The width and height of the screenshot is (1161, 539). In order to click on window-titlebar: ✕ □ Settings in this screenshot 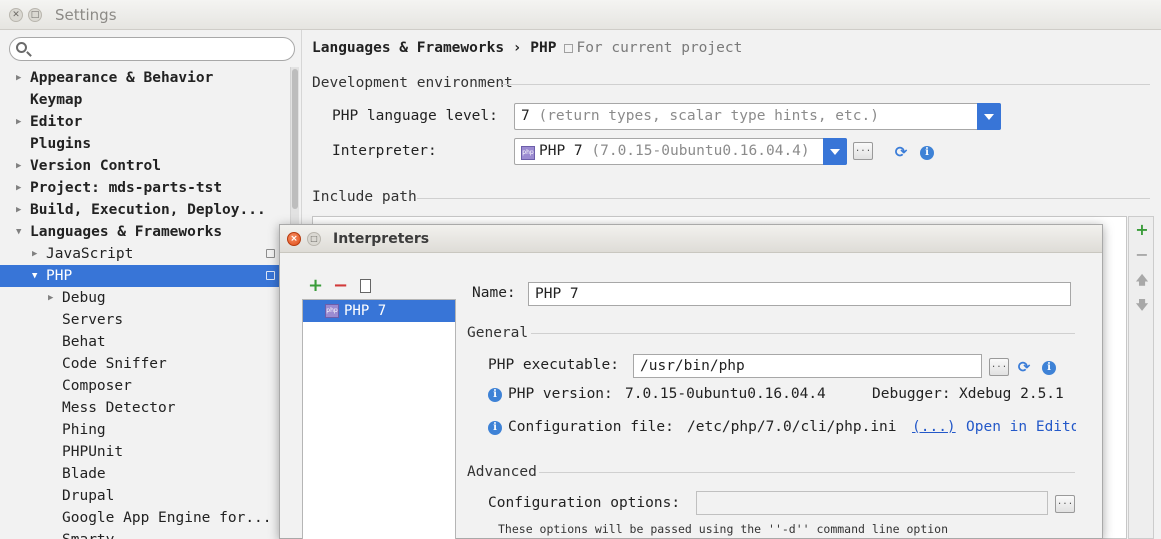, I will do `click(580, 15)`.